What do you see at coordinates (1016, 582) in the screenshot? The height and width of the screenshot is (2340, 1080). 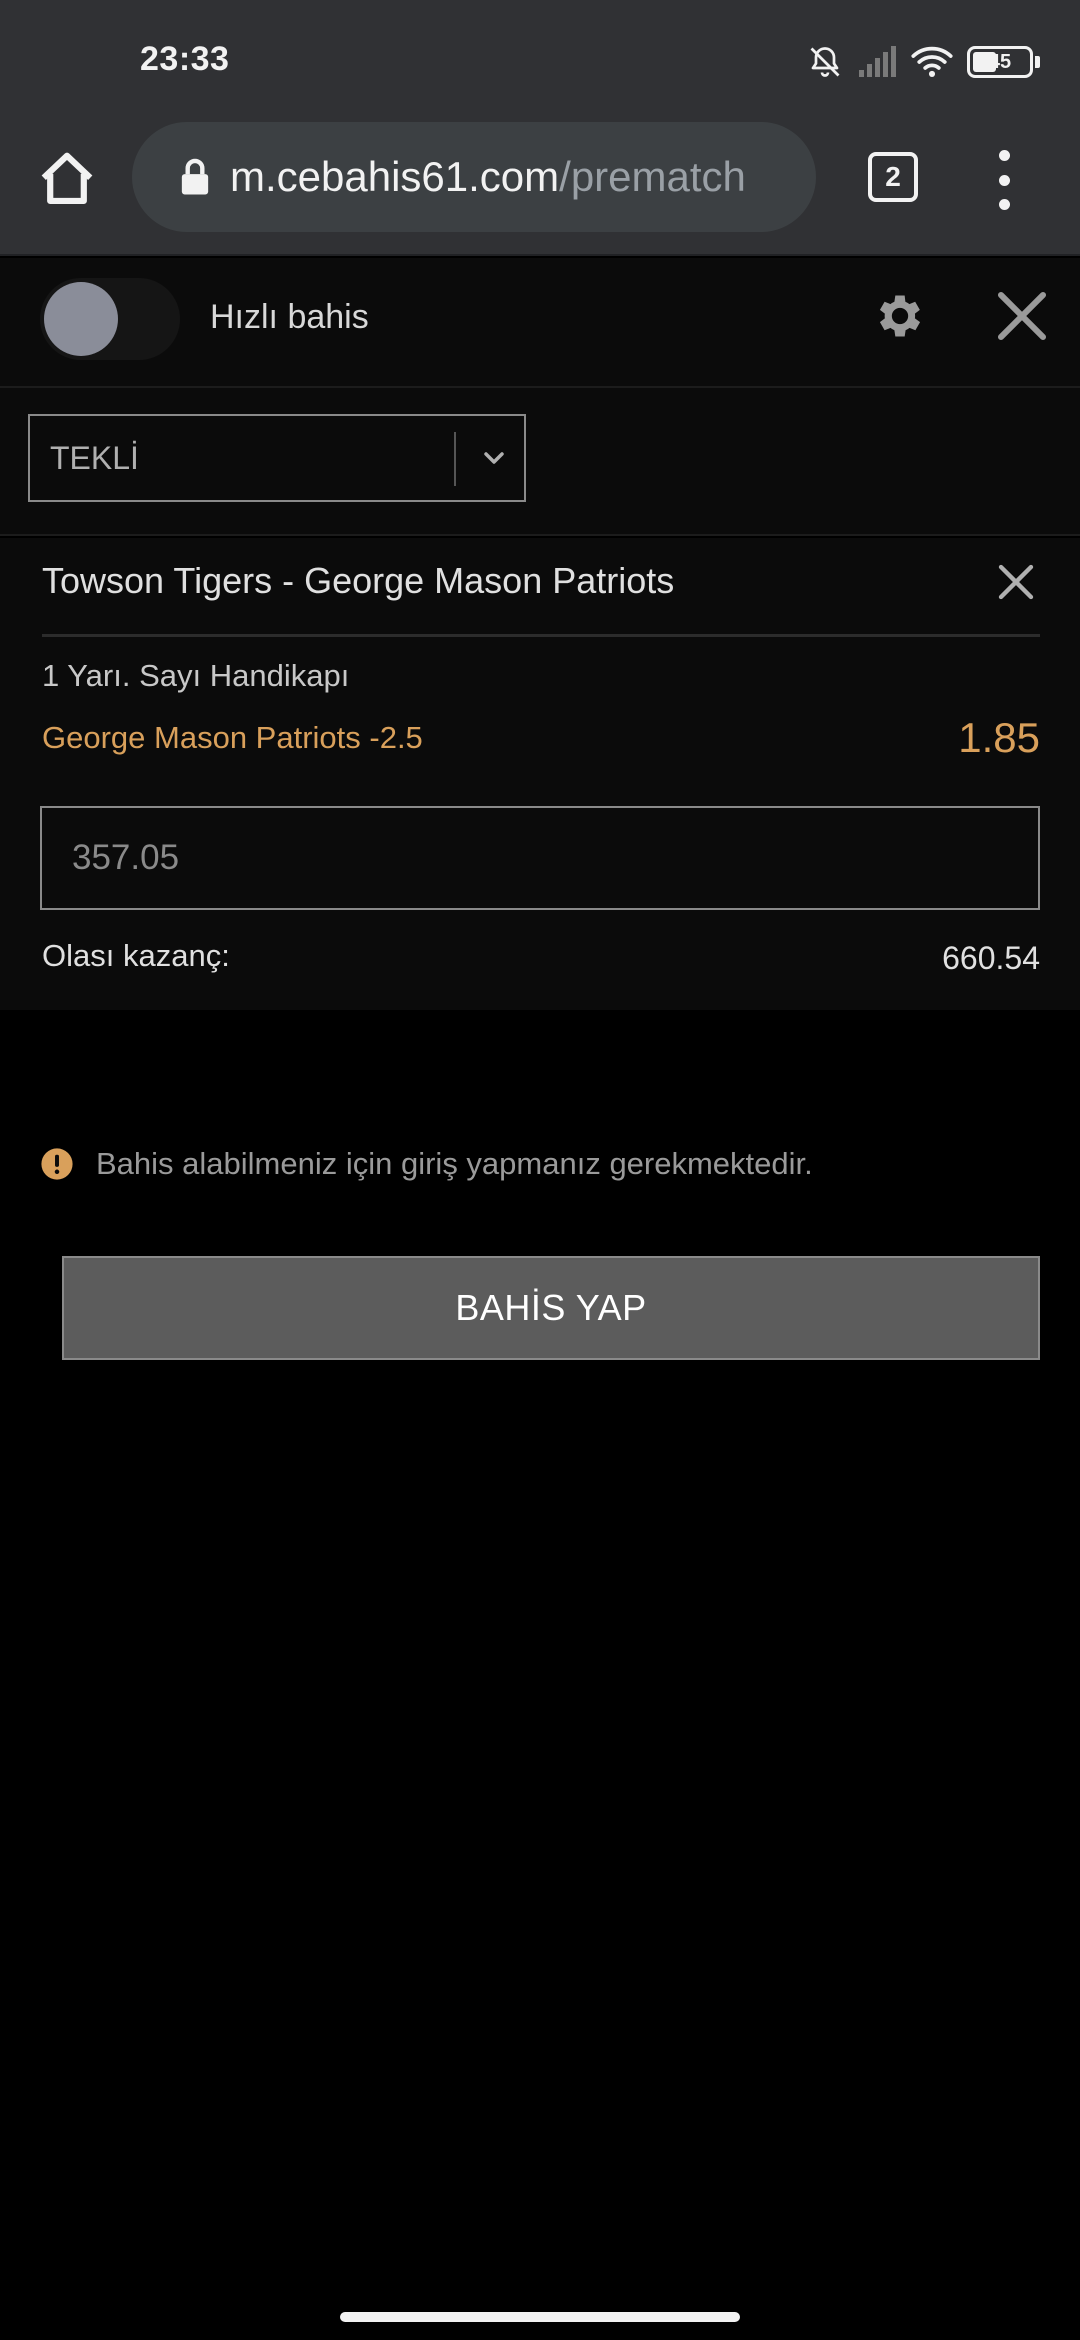 I see `remove-bet-icon` at bounding box center [1016, 582].